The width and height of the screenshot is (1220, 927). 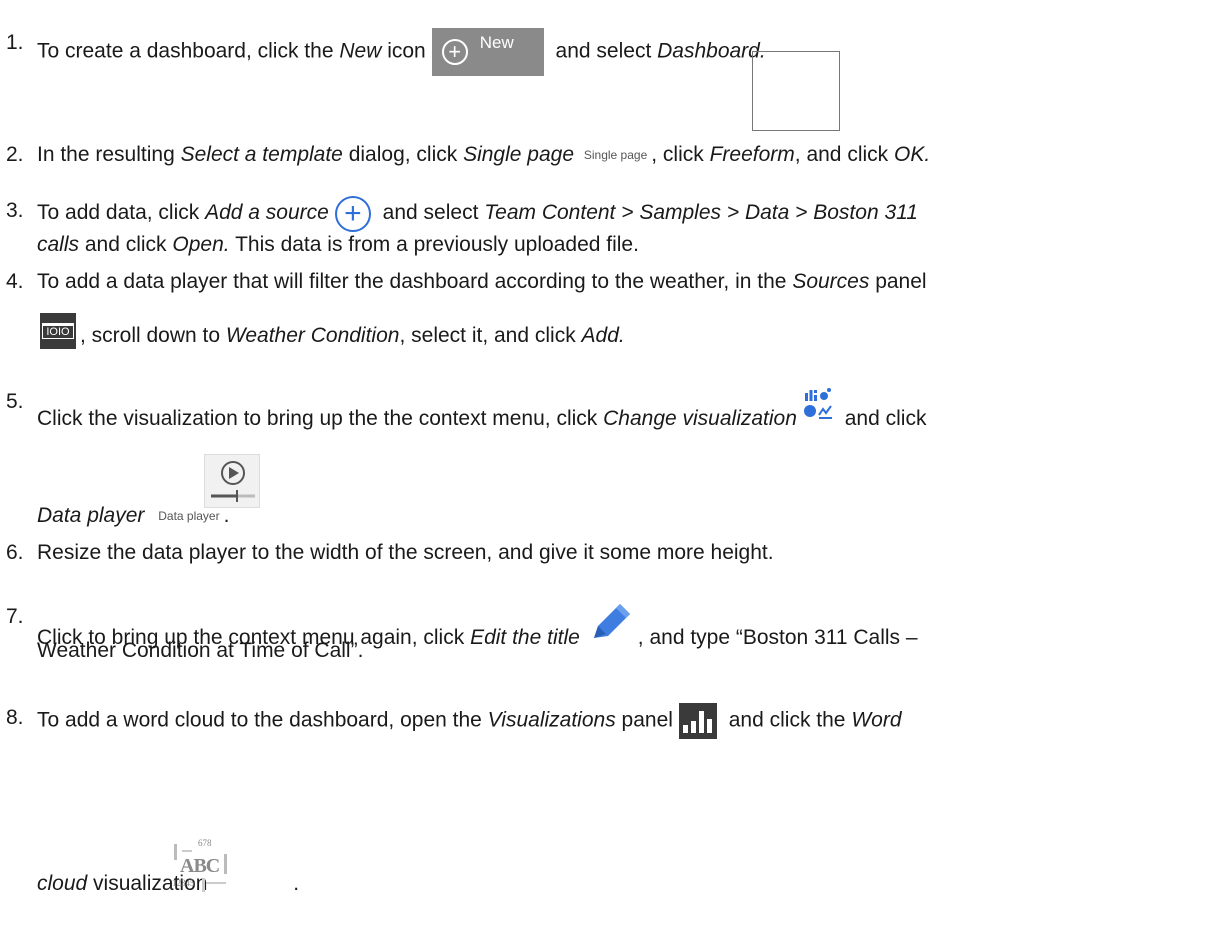 What do you see at coordinates (15, 154) in the screenshot?
I see `step-number: 2.` at bounding box center [15, 154].